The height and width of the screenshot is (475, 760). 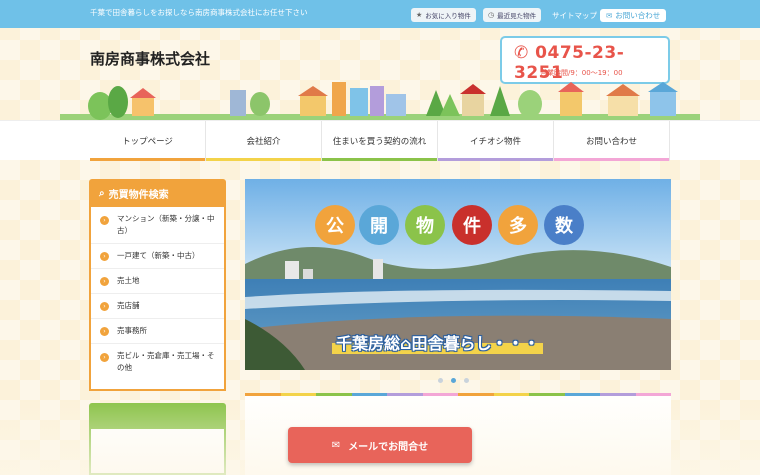 What do you see at coordinates (475, 343) in the screenshot?
I see `slider-caption-part2: 田舎暮らし・・・` at bounding box center [475, 343].